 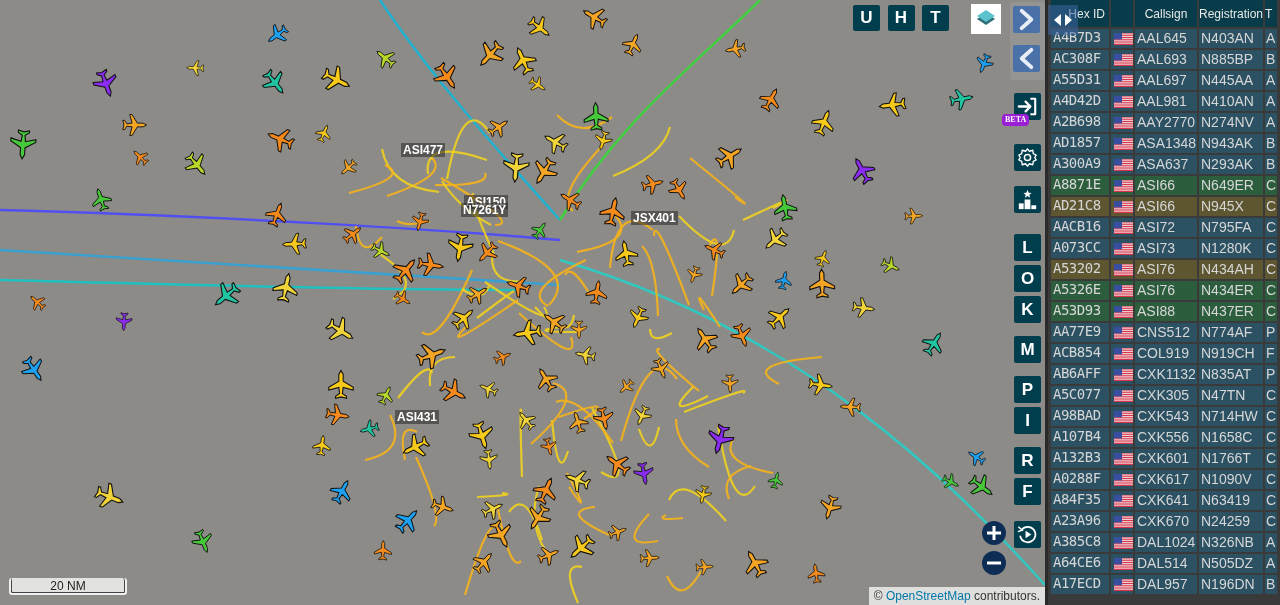 I want to click on table-cell: N835AT, so click(x=1231, y=374).